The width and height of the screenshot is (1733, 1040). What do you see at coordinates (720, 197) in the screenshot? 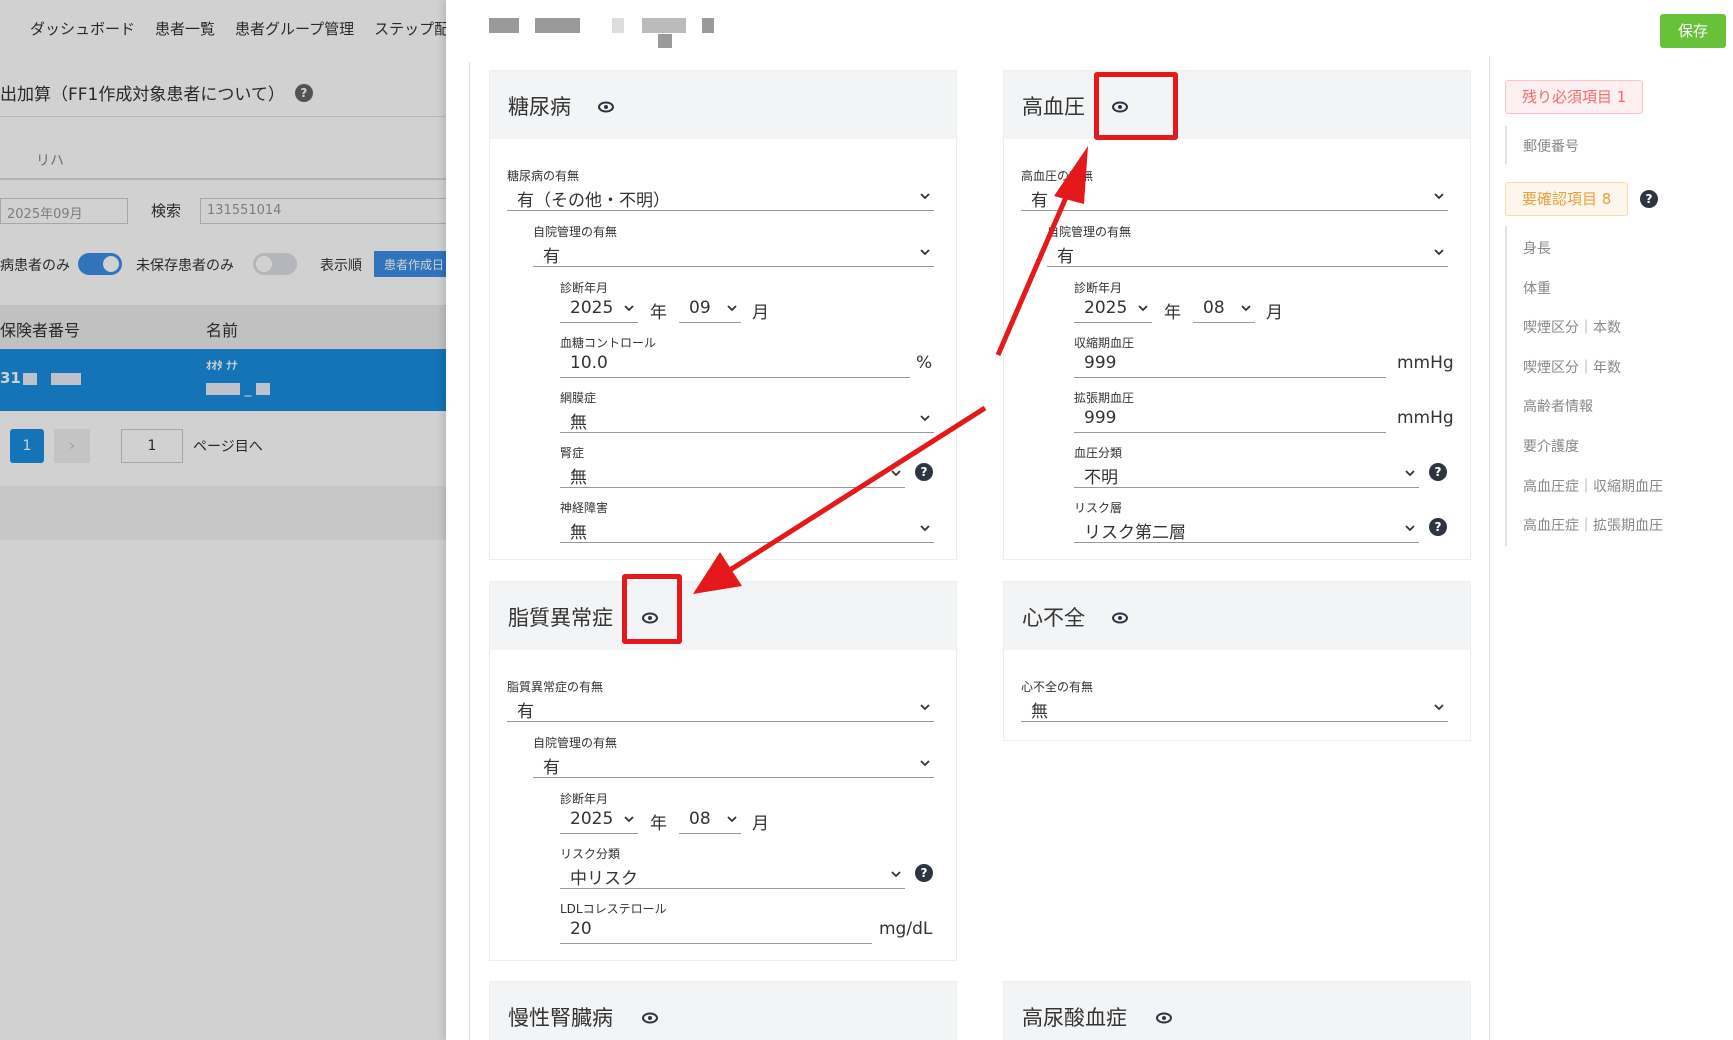
I see `diabetes-presence-select: 有（その他・不明）` at bounding box center [720, 197].